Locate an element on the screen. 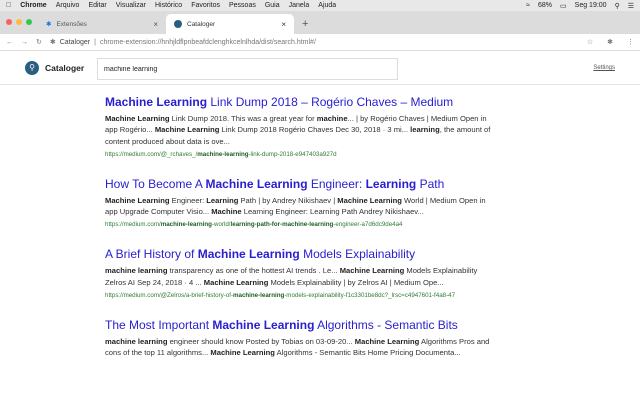 The width and height of the screenshot is (640, 400). settings-link: Settings is located at coordinates (604, 68).